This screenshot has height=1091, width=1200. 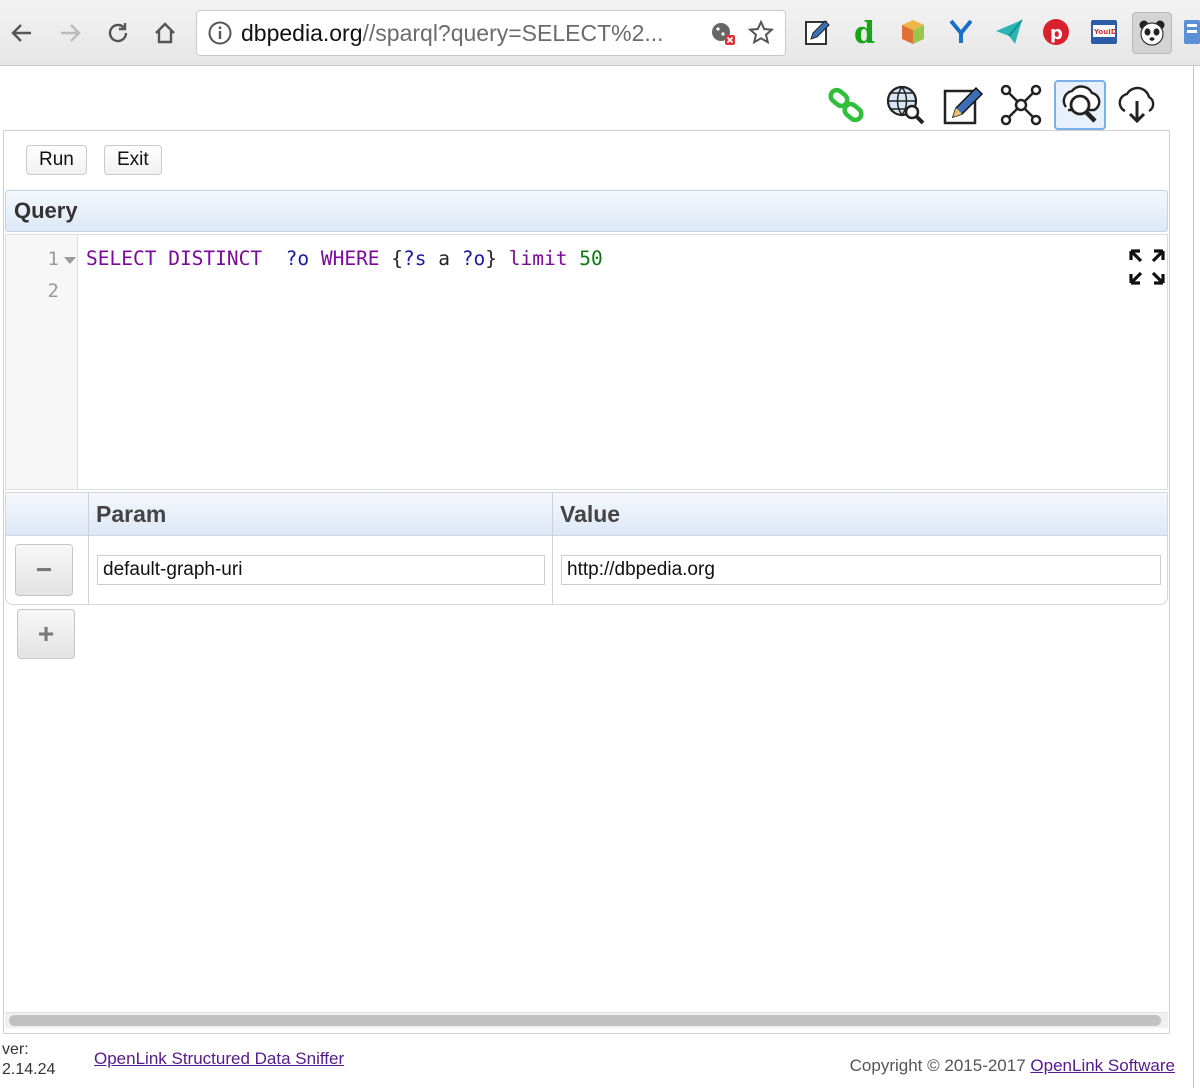 I want to click on code-variable: ?s, so click(x=415, y=258).